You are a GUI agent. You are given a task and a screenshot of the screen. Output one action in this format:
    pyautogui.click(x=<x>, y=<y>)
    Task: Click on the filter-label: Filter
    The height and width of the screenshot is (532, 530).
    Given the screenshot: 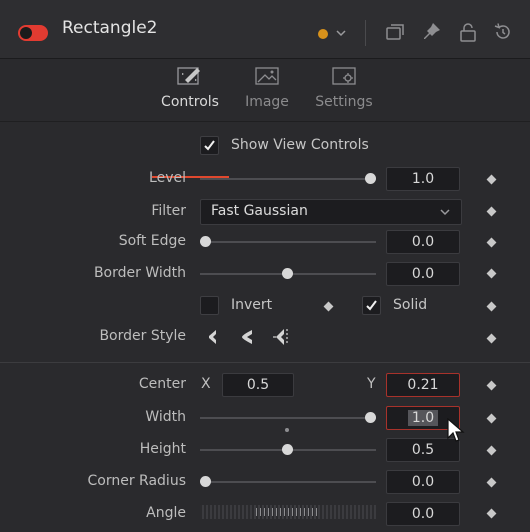 What is the action you would take?
    pyautogui.click(x=168, y=211)
    